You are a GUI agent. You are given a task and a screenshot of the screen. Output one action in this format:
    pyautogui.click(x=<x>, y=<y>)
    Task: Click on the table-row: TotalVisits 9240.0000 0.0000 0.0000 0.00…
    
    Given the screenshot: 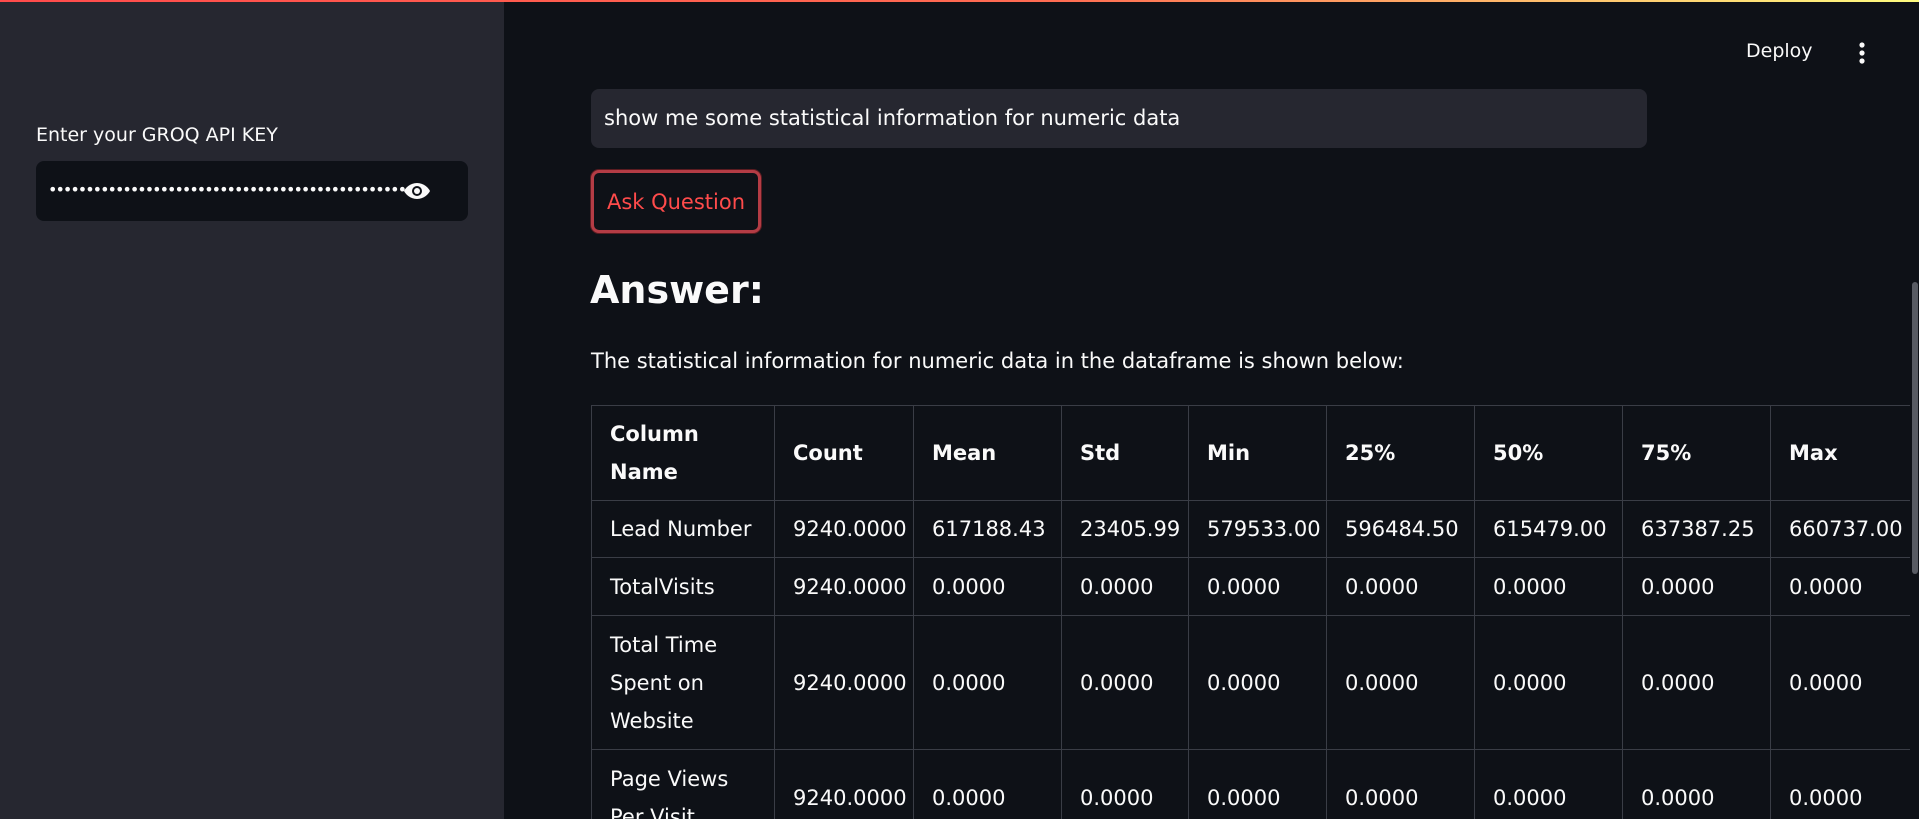 What is the action you would take?
    pyautogui.click(x=1250, y=586)
    